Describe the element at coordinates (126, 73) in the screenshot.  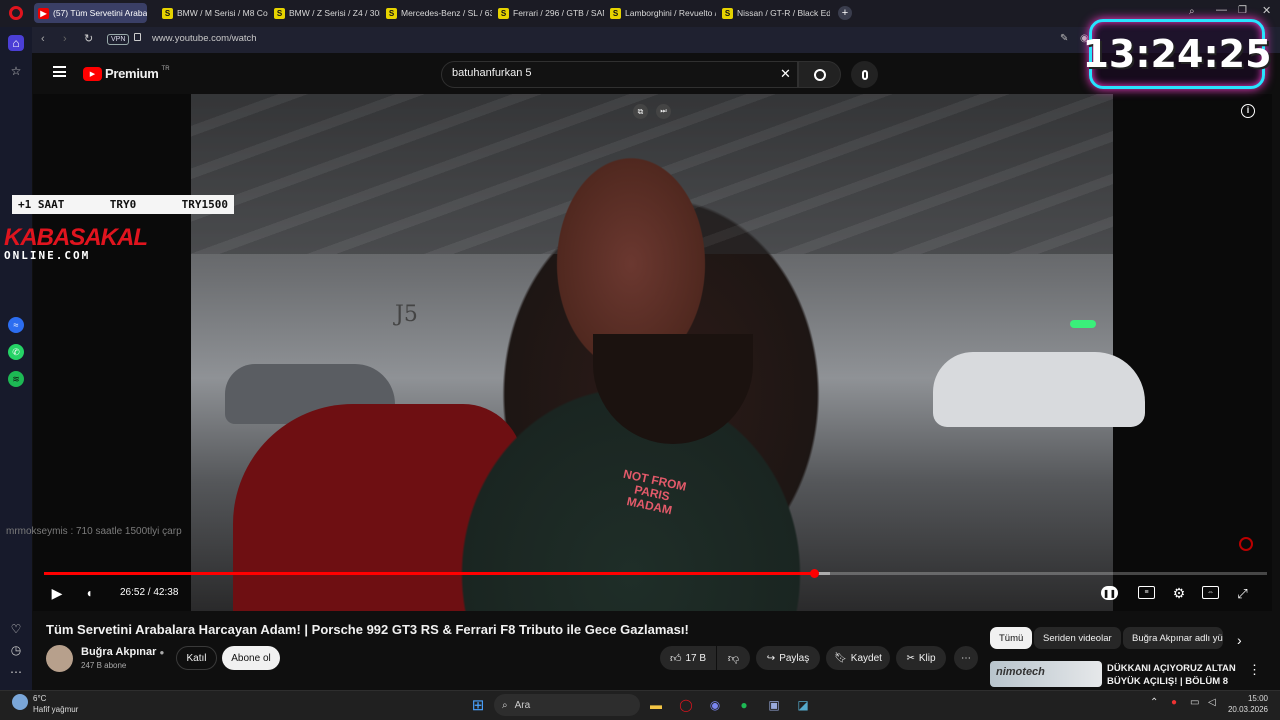
I see `youtube-logo: ▶ Premium TR` at that location.